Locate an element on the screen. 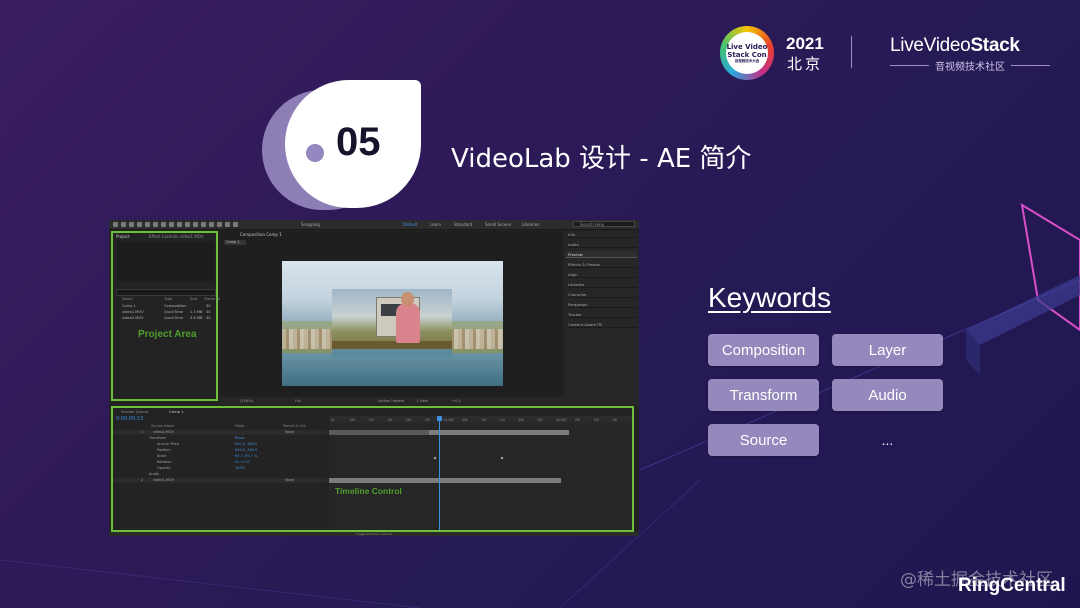 The height and width of the screenshot is (608, 1080). item-type: QuickTime is located at coordinates (173, 318).